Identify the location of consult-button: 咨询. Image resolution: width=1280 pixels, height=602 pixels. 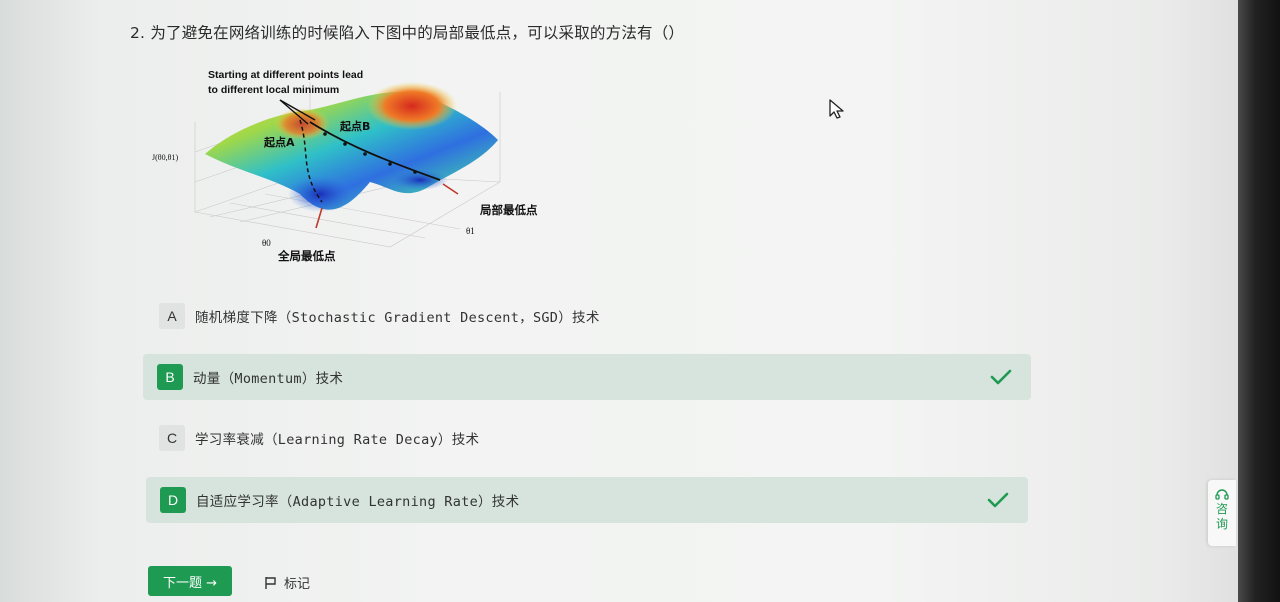
(1222, 513).